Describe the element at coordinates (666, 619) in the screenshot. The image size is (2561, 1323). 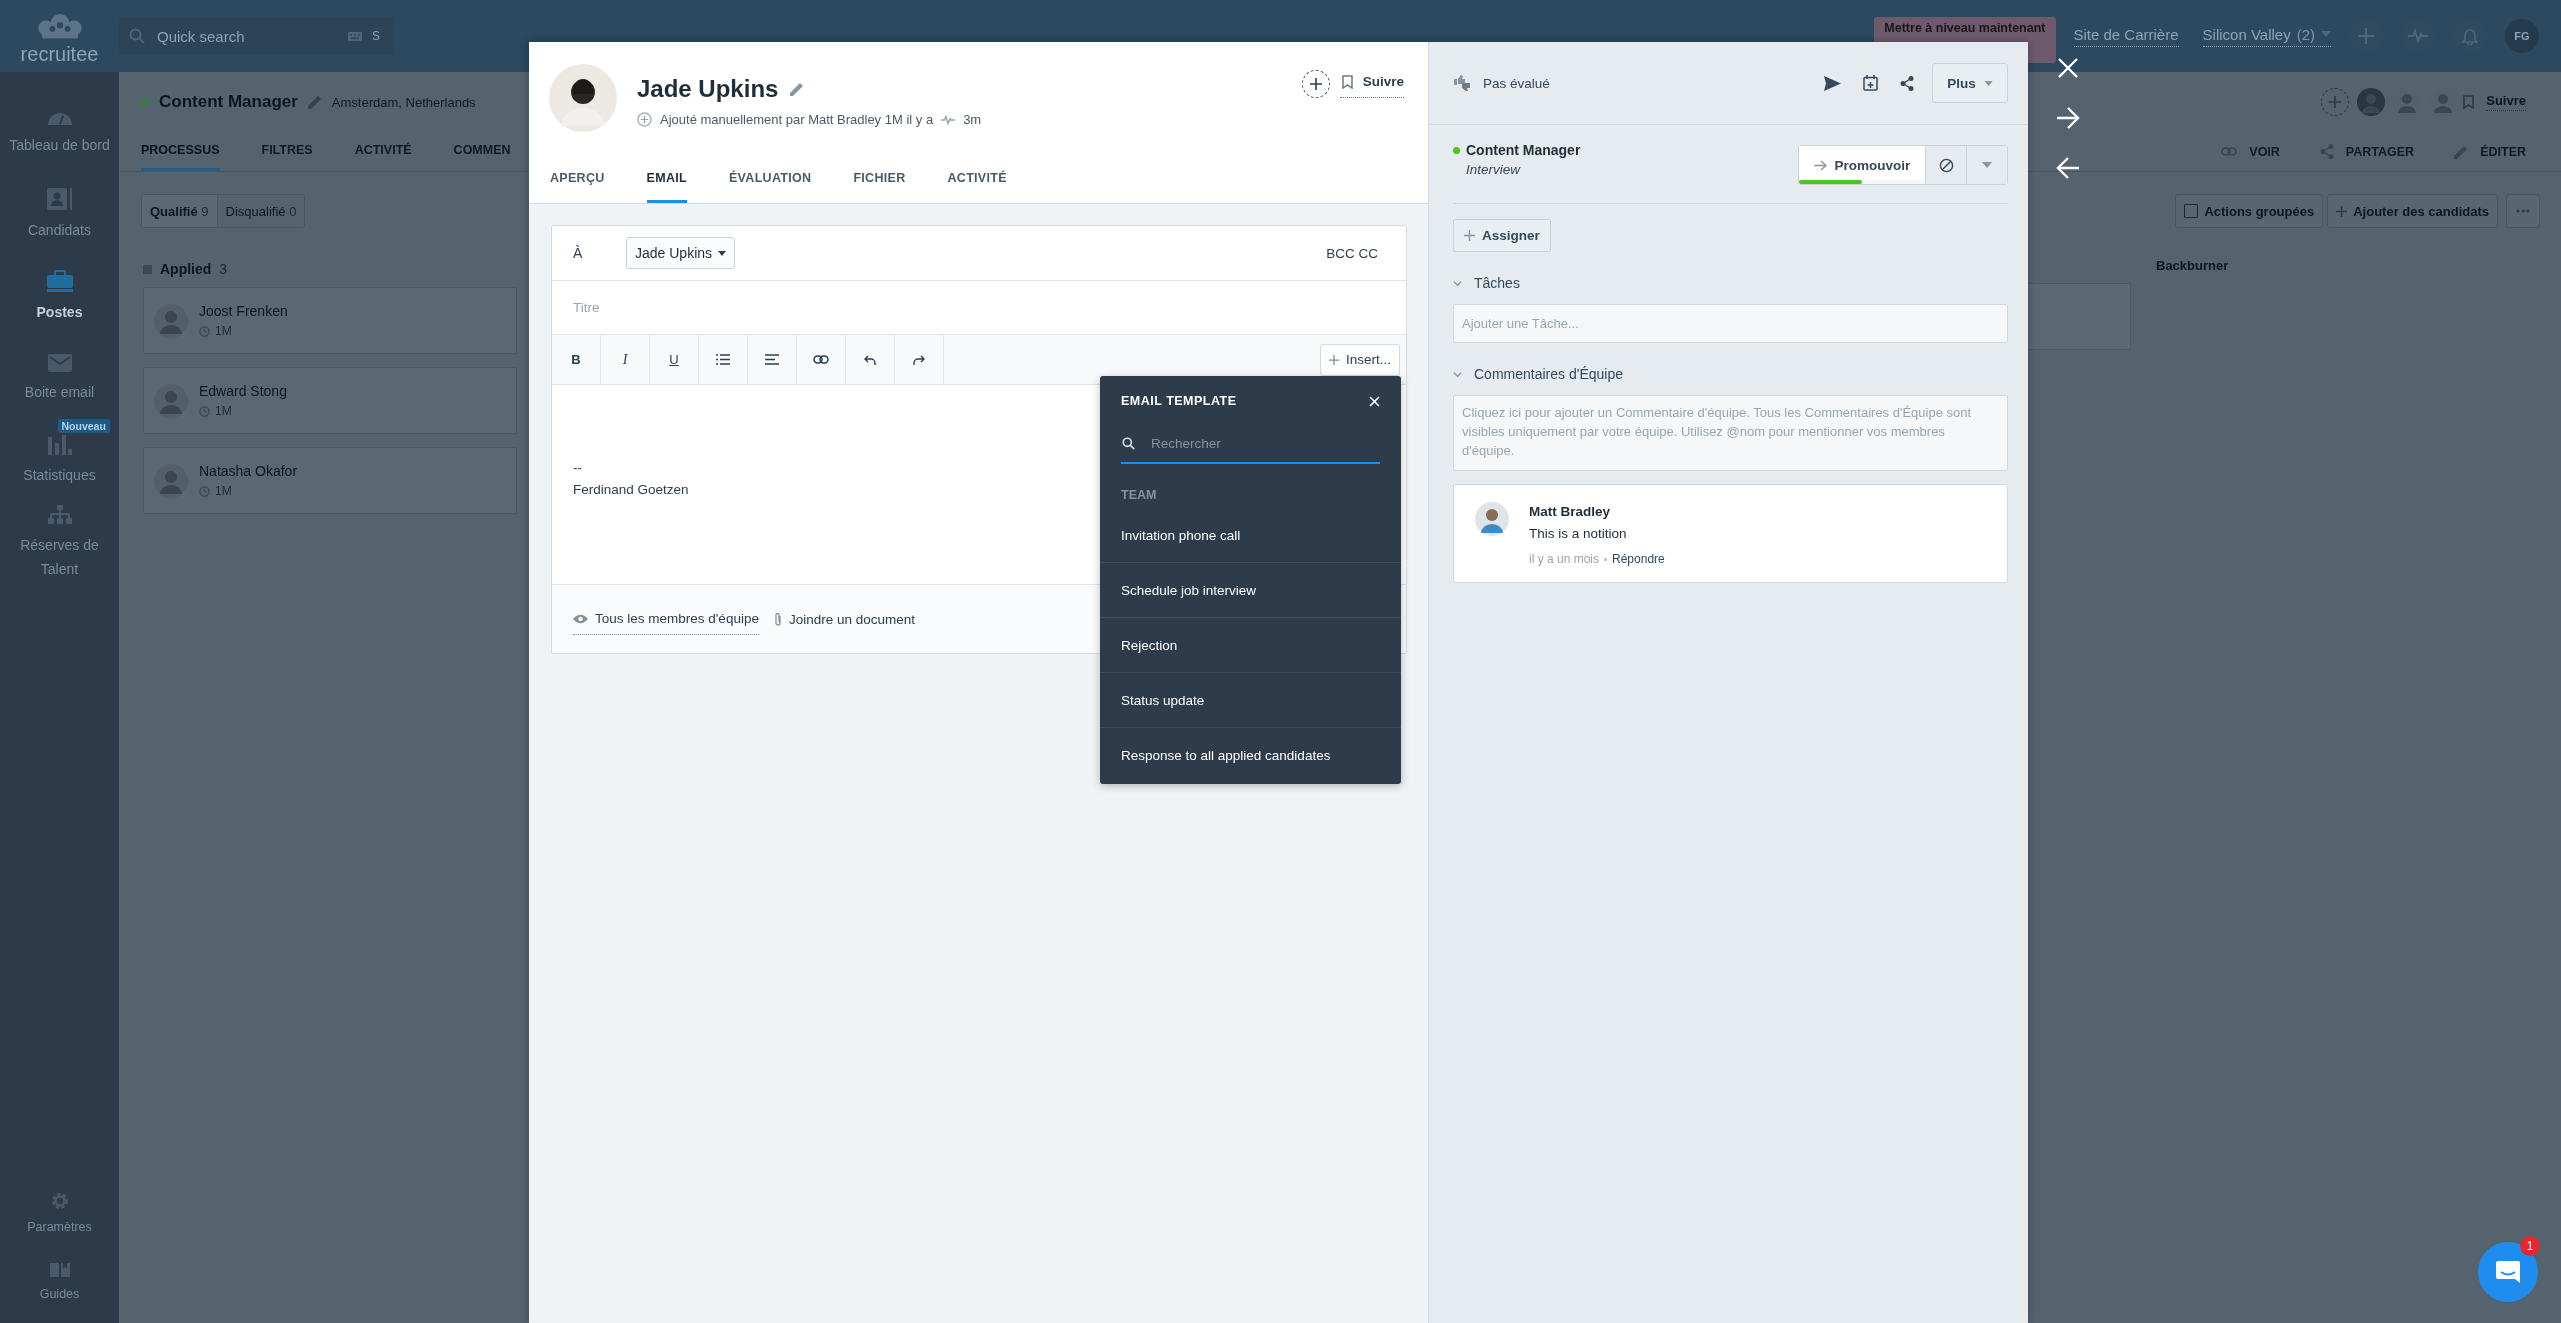
I see `visibility-selector: Tous les membres d'équipe` at that location.